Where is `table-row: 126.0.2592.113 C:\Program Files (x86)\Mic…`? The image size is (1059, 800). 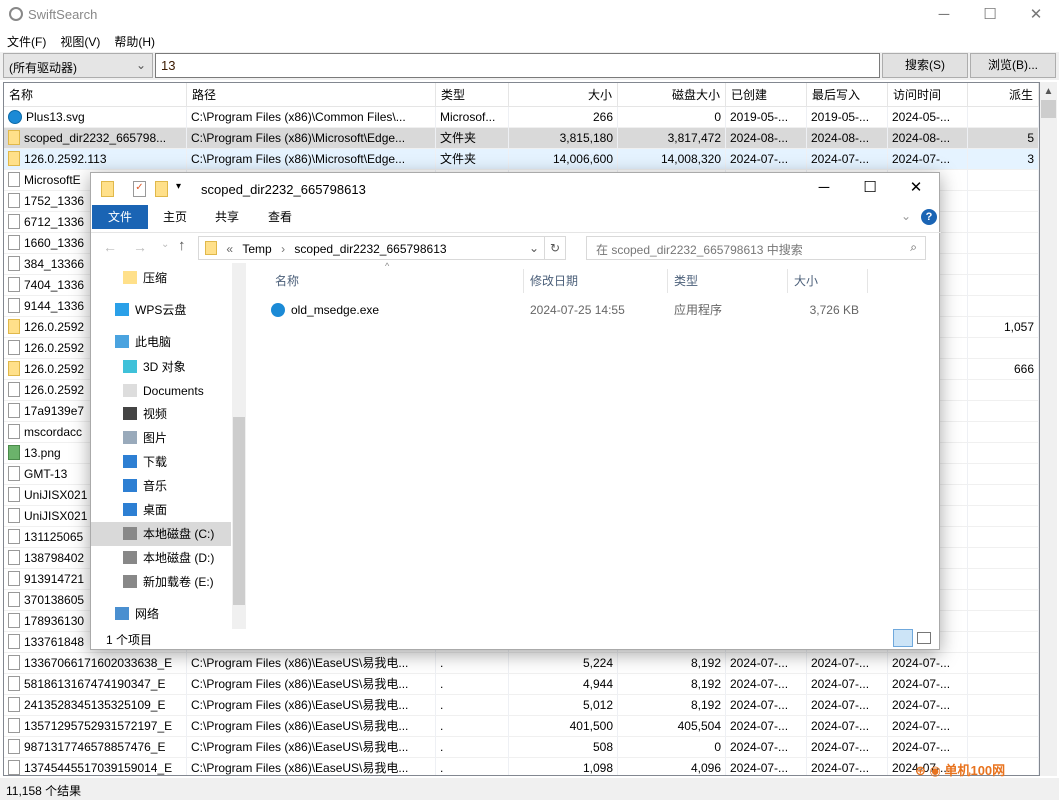 table-row: 126.0.2592.113 C:\Program Files (x86)\Mic… is located at coordinates (521, 159).